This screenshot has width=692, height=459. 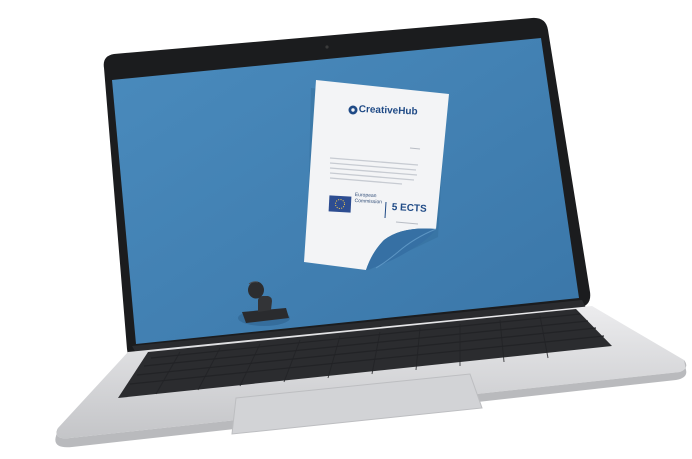 What do you see at coordinates (340, 204) in the screenshot?
I see `eu-flag-icon` at bounding box center [340, 204].